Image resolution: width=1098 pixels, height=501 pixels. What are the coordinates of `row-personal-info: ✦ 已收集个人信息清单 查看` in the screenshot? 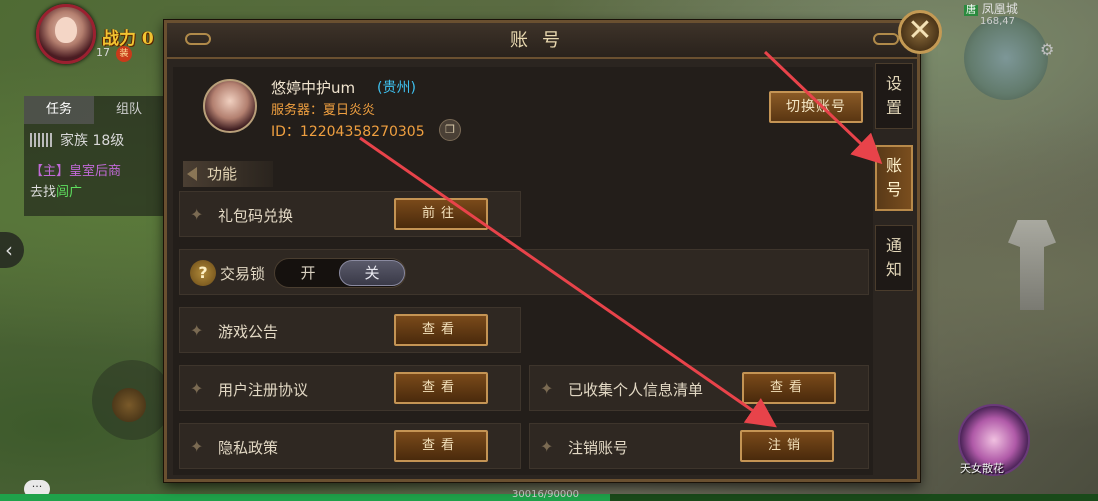 It's located at (699, 388).